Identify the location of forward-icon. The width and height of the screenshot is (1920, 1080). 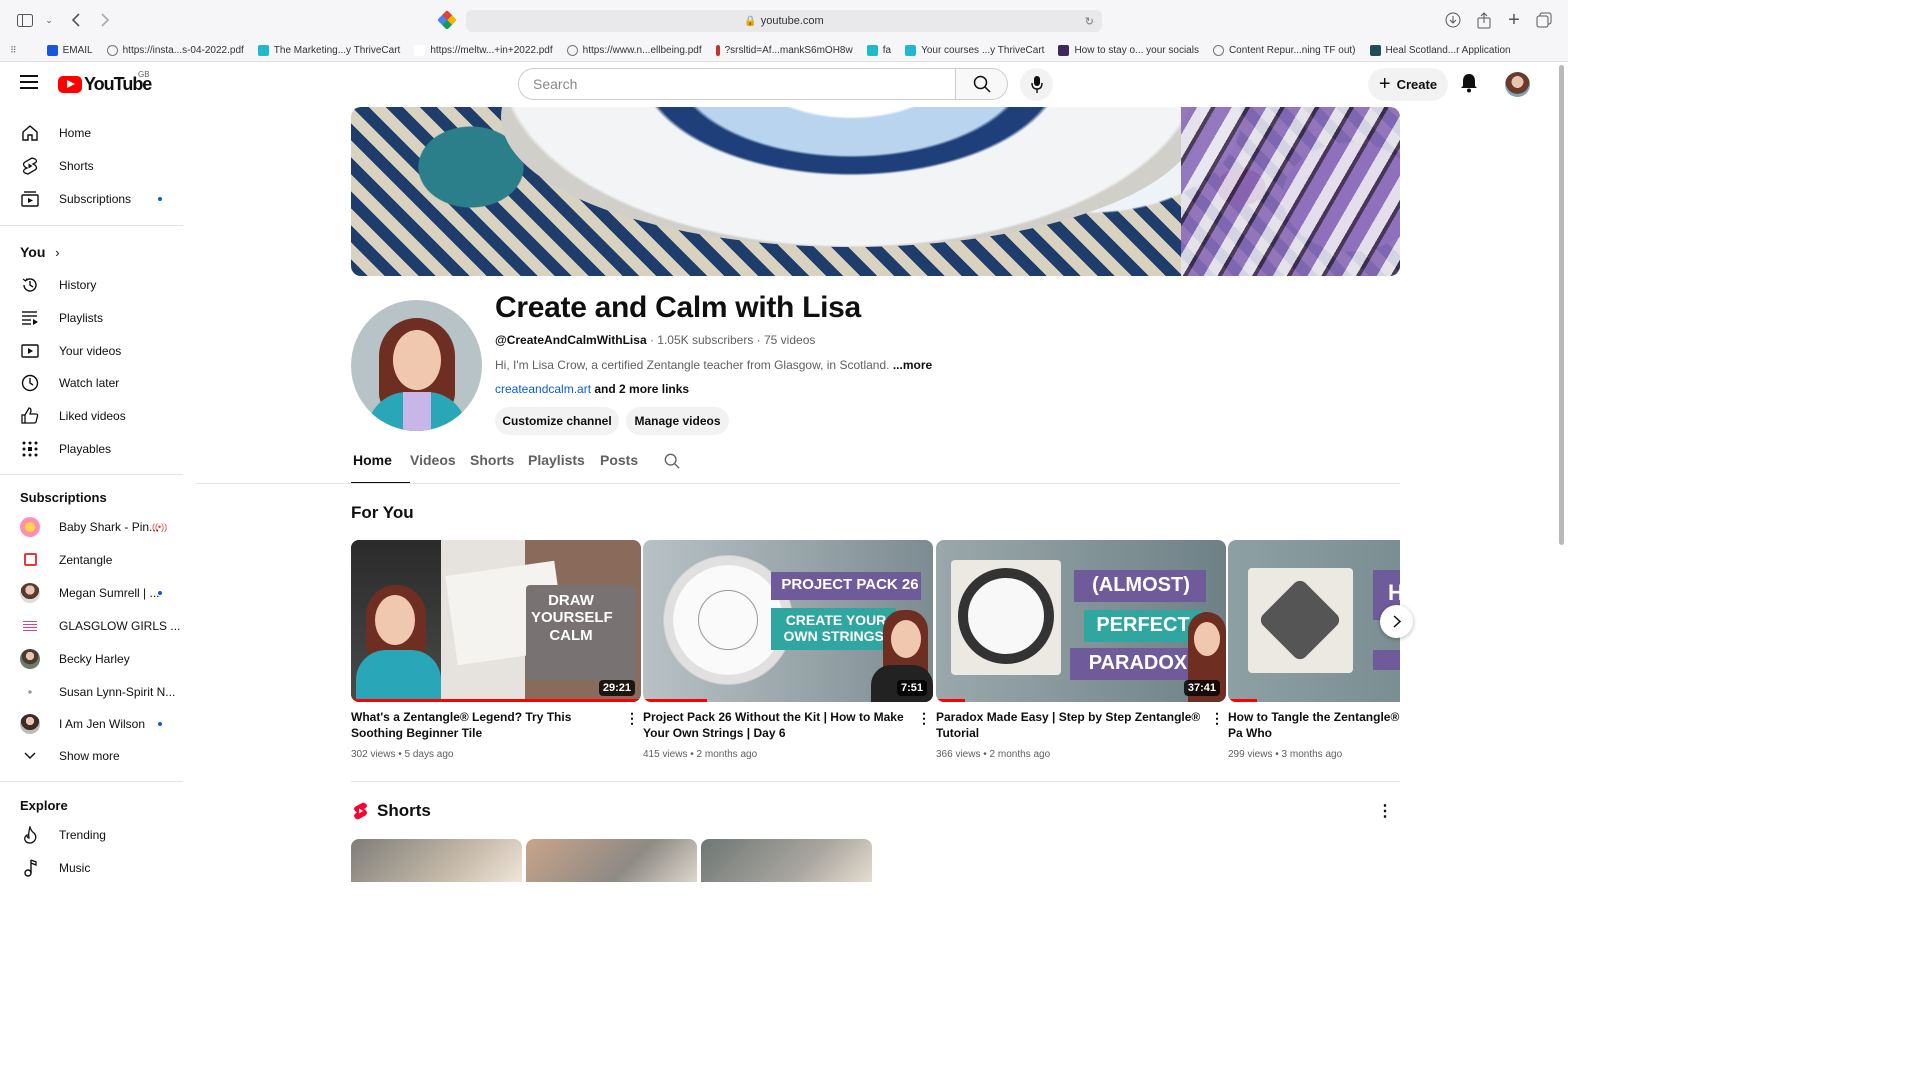
(105, 20).